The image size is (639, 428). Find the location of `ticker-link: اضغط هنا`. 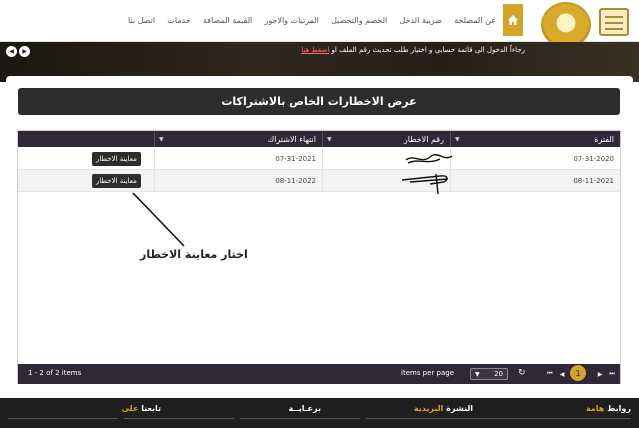

ticker-link: اضغط هنا is located at coordinates (315, 50).